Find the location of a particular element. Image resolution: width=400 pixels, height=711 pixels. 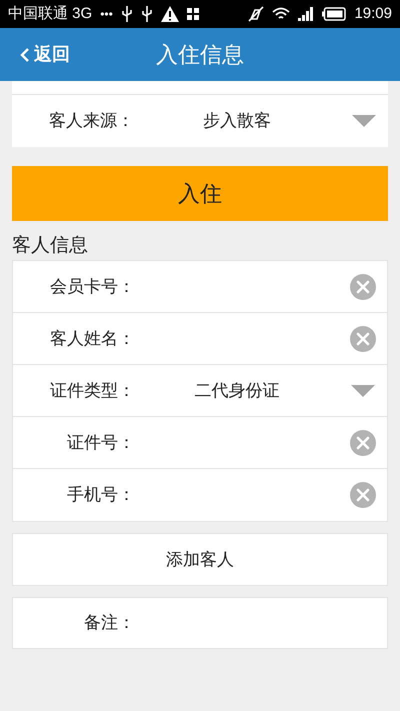

field-label: 手机号： is located at coordinates (100, 495).